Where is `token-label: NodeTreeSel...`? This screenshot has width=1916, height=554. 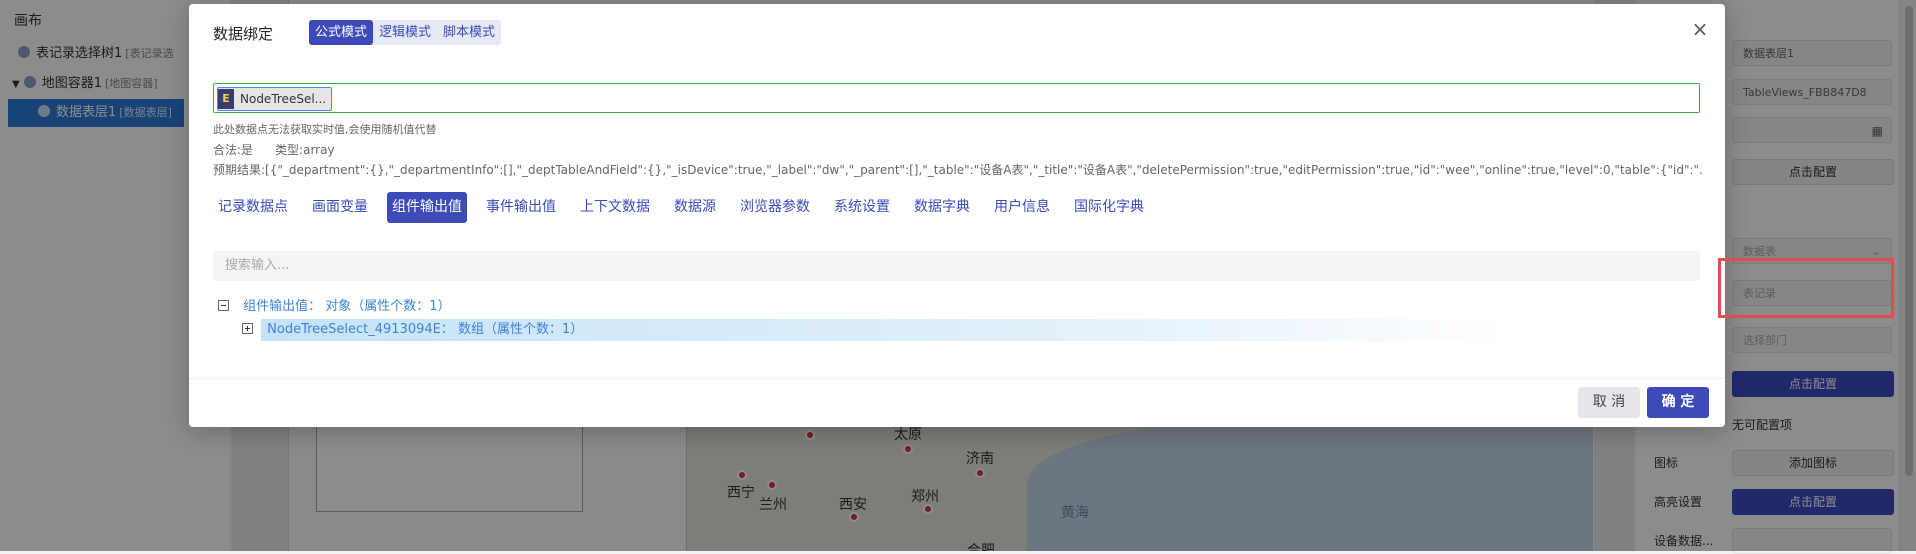
token-label: NodeTreeSel... is located at coordinates (283, 99).